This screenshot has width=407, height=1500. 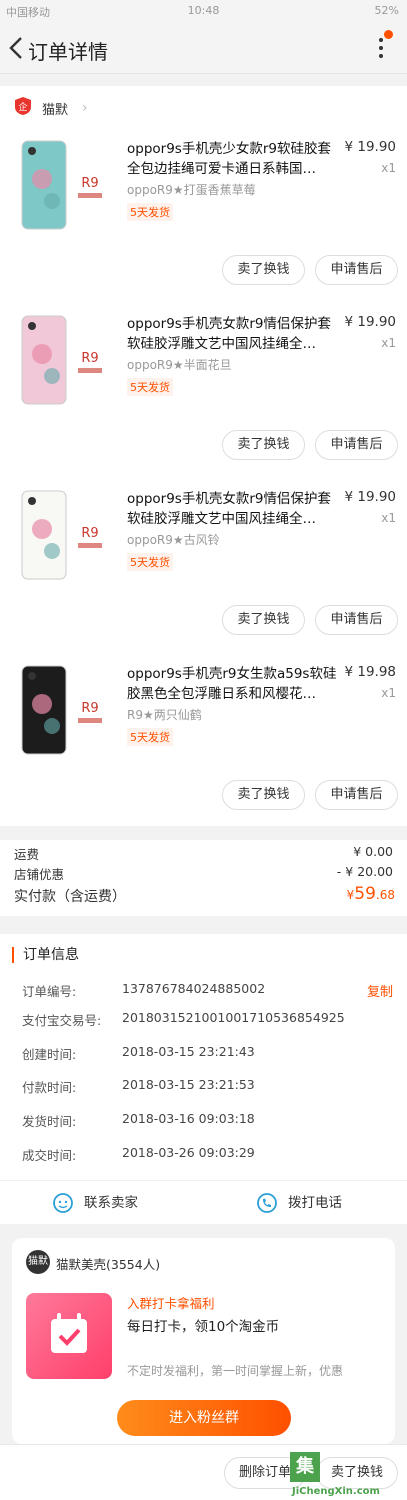 I want to click on card-subtitle: 每日打卡，领10个淘金币, so click(x=203, y=1327).